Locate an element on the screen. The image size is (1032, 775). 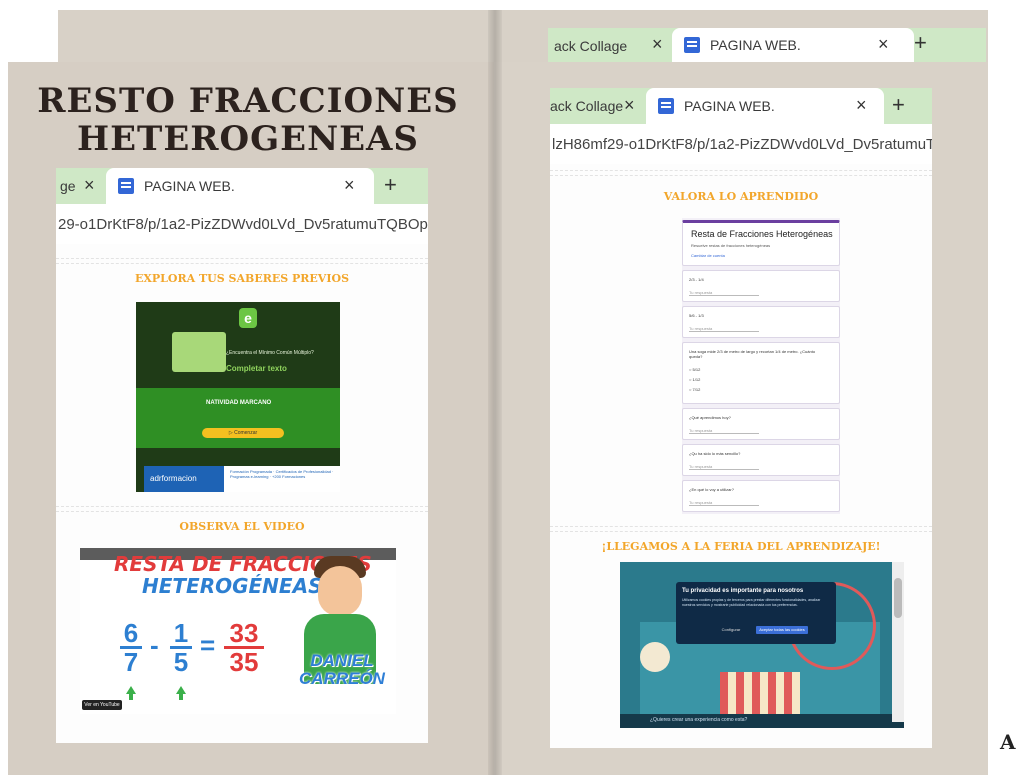
presenter-name: DANIEL CARREÓN is located at coordinates (342, 669).